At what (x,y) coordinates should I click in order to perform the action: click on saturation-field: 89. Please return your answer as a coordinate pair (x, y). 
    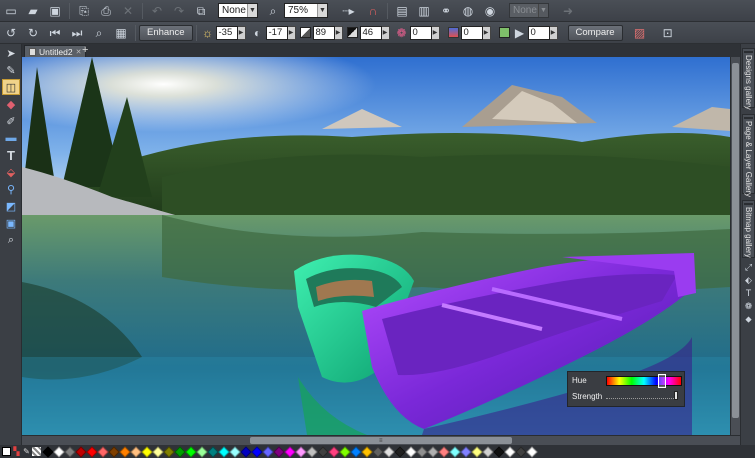
    Looking at the image, I should click on (323, 32).